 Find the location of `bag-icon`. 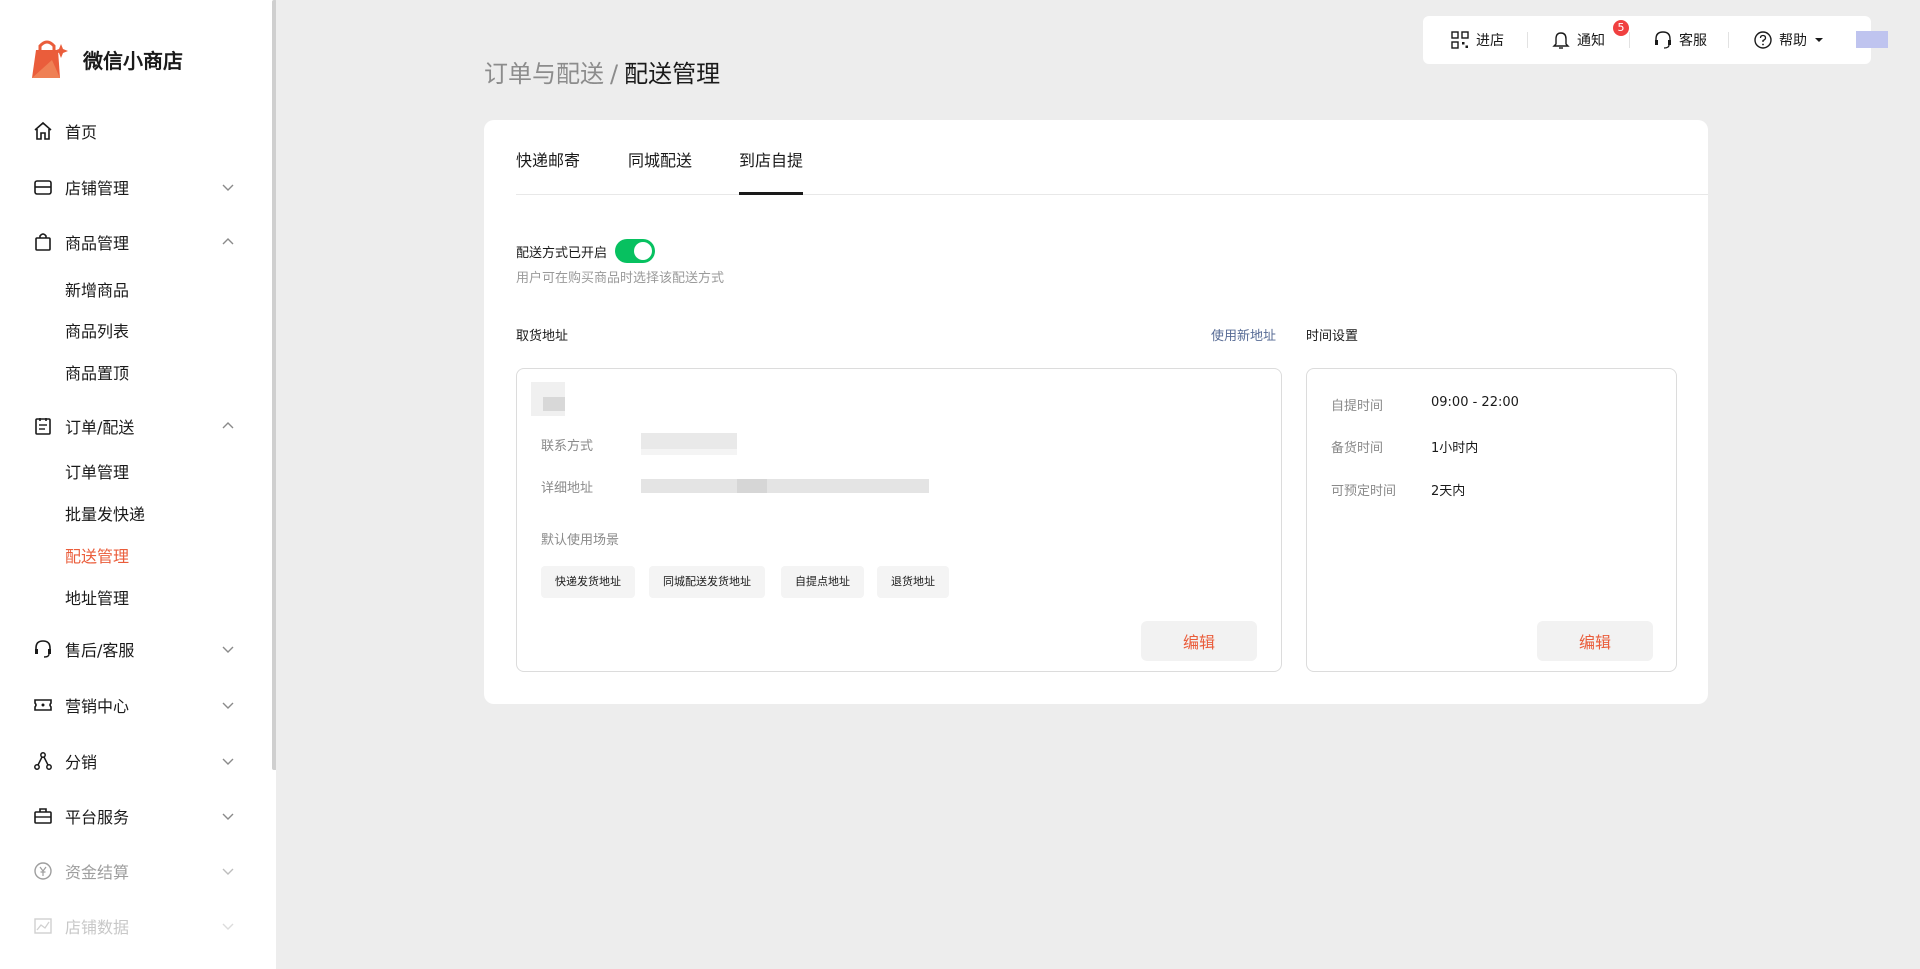

bag-icon is located at coordinates (43, 242).